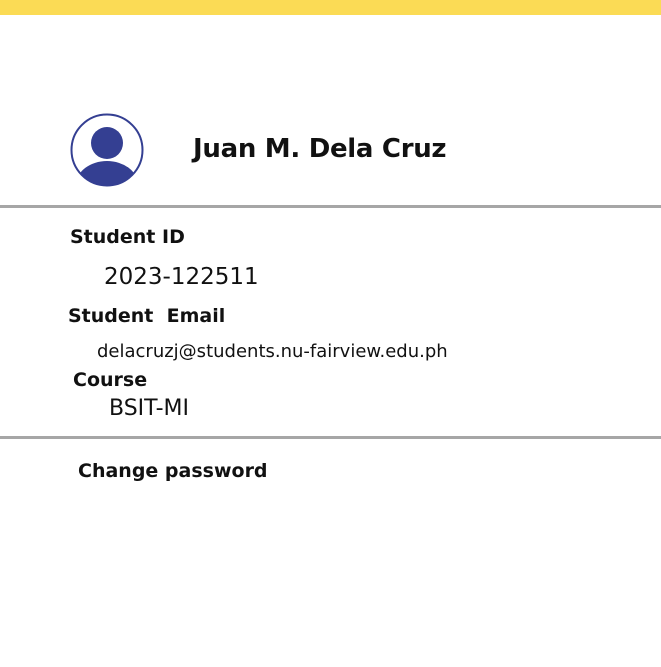  Describe the element at coordinates (330, 7) in the screenshot. I see `accent-top-bar` at that location.